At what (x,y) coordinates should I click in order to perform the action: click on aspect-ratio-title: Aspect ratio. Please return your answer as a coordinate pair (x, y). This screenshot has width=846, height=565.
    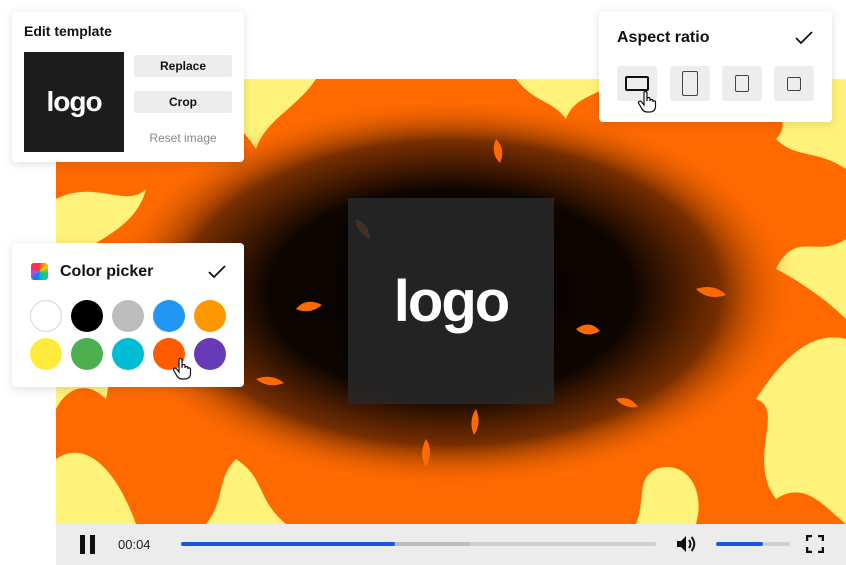
    Looking at the image, I should click on (663, 37).